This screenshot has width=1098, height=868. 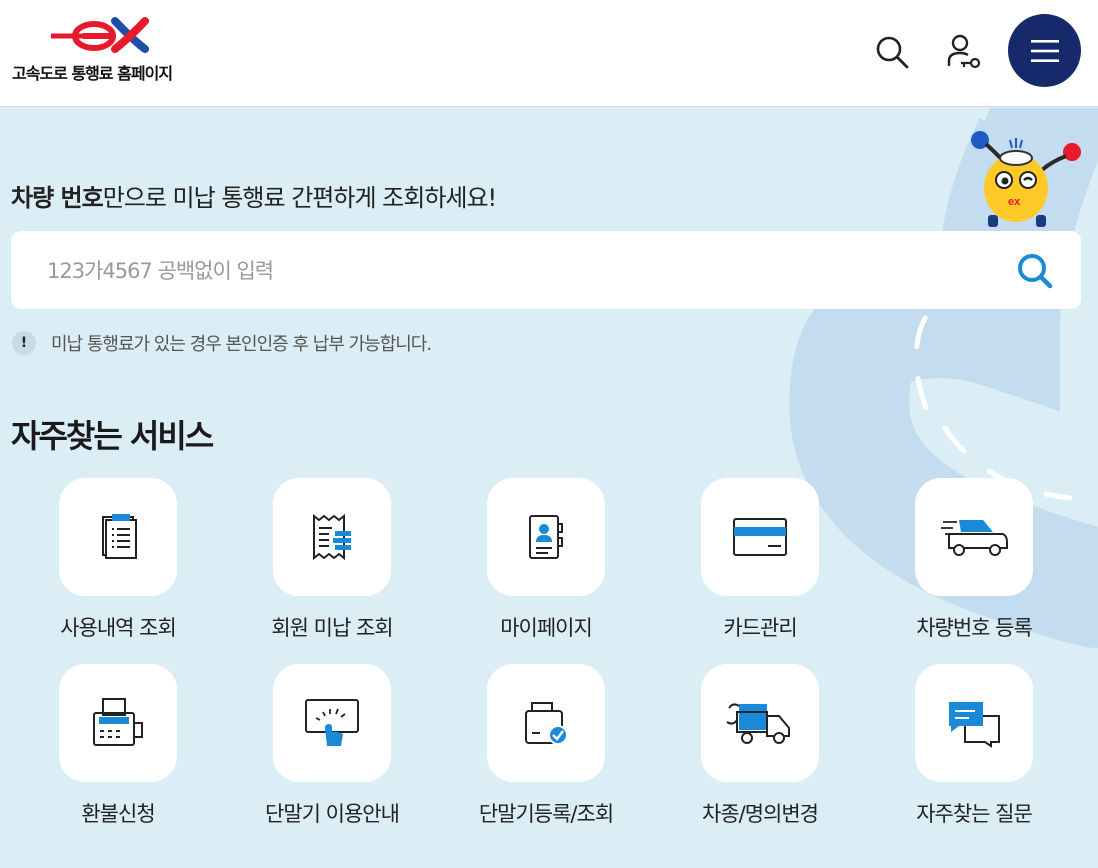 I want to click on service-terminal-register: 단말기등록/조회, so click(x=546, y=754).